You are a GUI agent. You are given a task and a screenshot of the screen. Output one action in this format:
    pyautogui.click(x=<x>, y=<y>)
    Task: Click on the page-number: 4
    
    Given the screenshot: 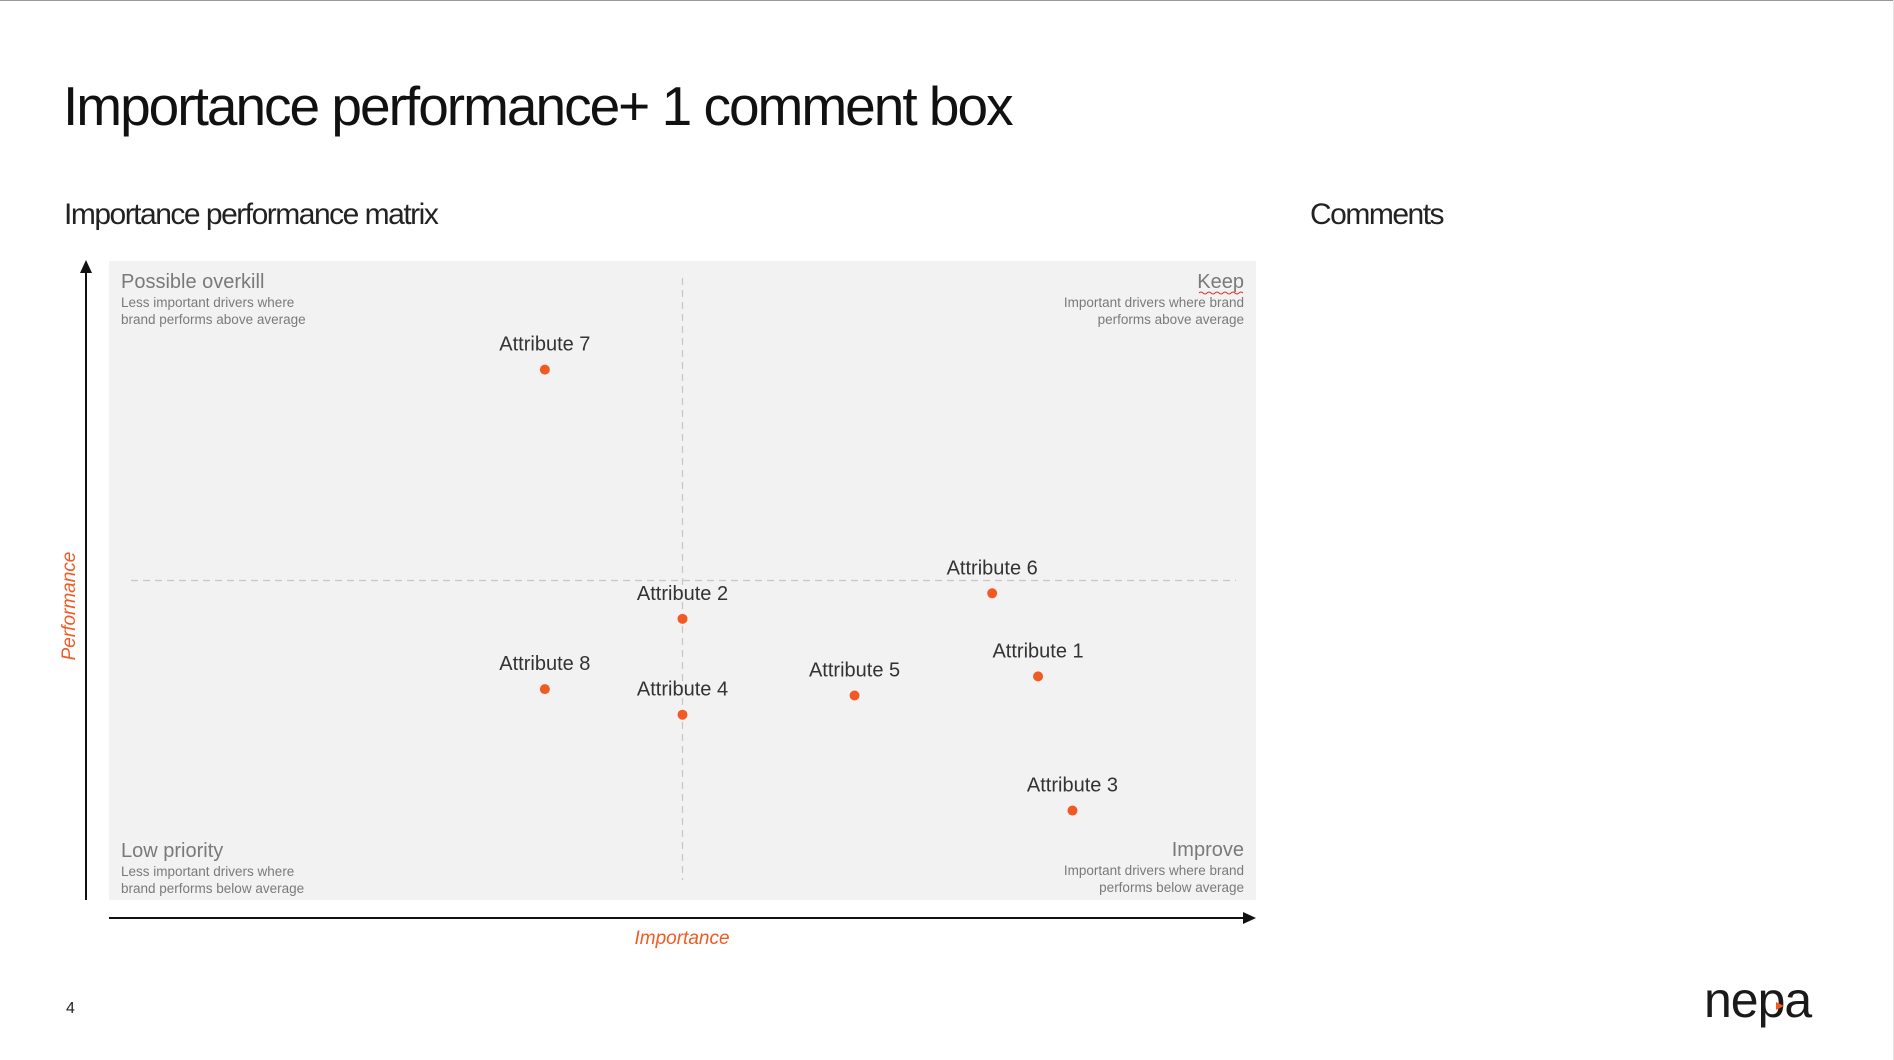 What is the action you would take?
    pyautogui.click(x=70, y=1008)
    